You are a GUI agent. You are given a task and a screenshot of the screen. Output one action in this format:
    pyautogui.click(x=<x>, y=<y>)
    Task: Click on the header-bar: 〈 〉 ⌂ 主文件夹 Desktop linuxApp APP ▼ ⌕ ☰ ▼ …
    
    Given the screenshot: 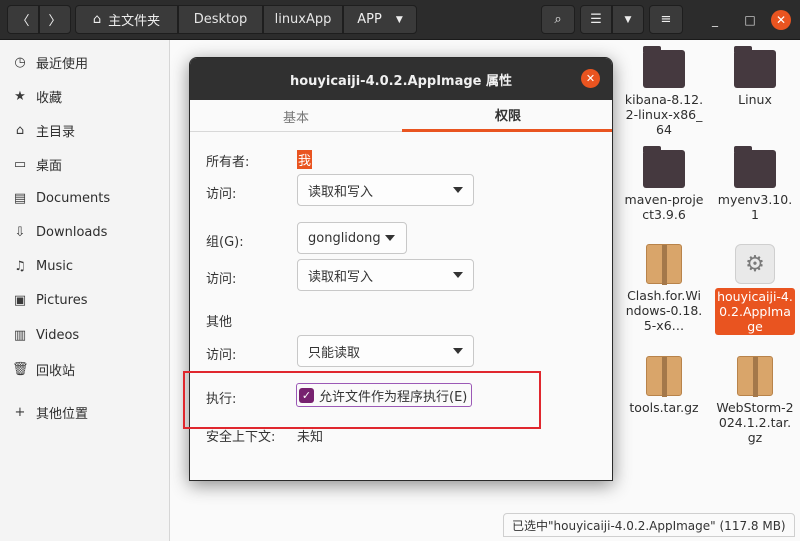 What is the action you would take?
    pyautogui.click(x=400, y=20)
    